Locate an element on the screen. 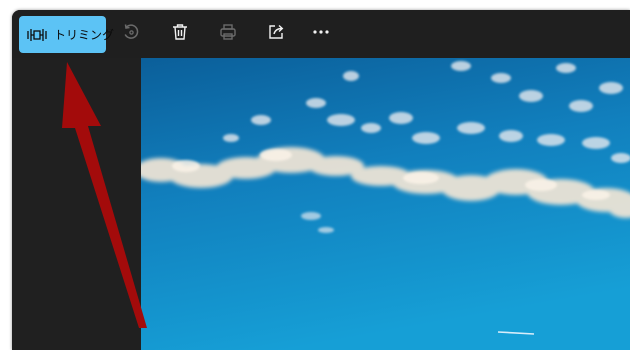 The width and height of the screenshot is (630, 350). printer-icon is located at coordinates (228, 34).